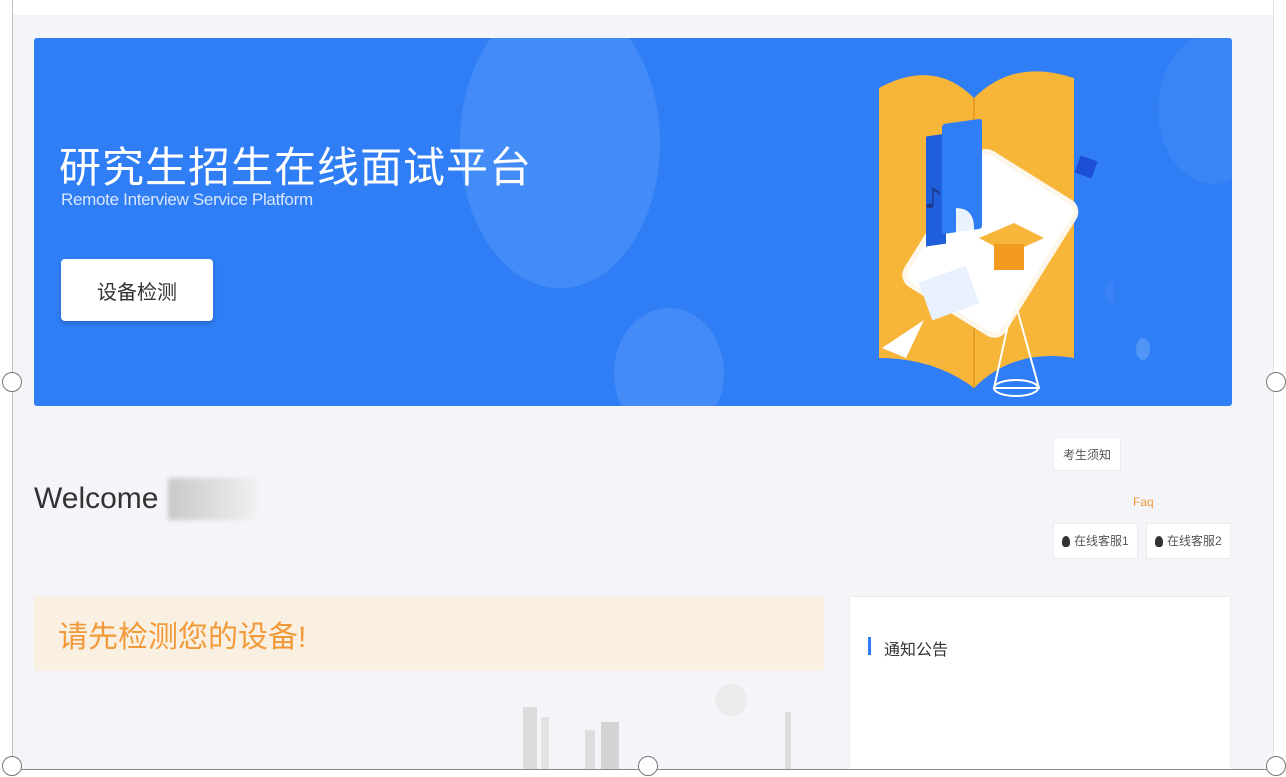  Describe the element at coordinates (137, 290) in the screenshot. I see `device-check-button: 设备检测` at that location.